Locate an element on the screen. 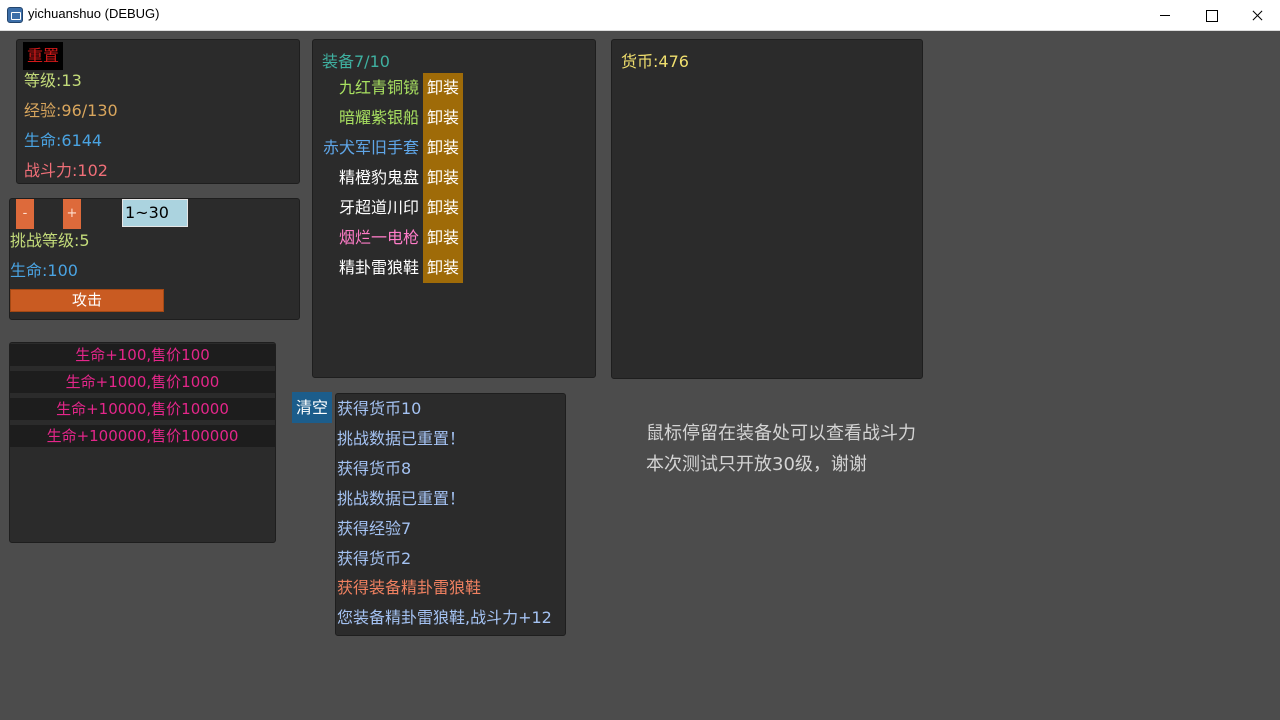 The width and height of the screenshot is (1280, 720). log-line: 获得货币10 is located at coordinates (379, 408).